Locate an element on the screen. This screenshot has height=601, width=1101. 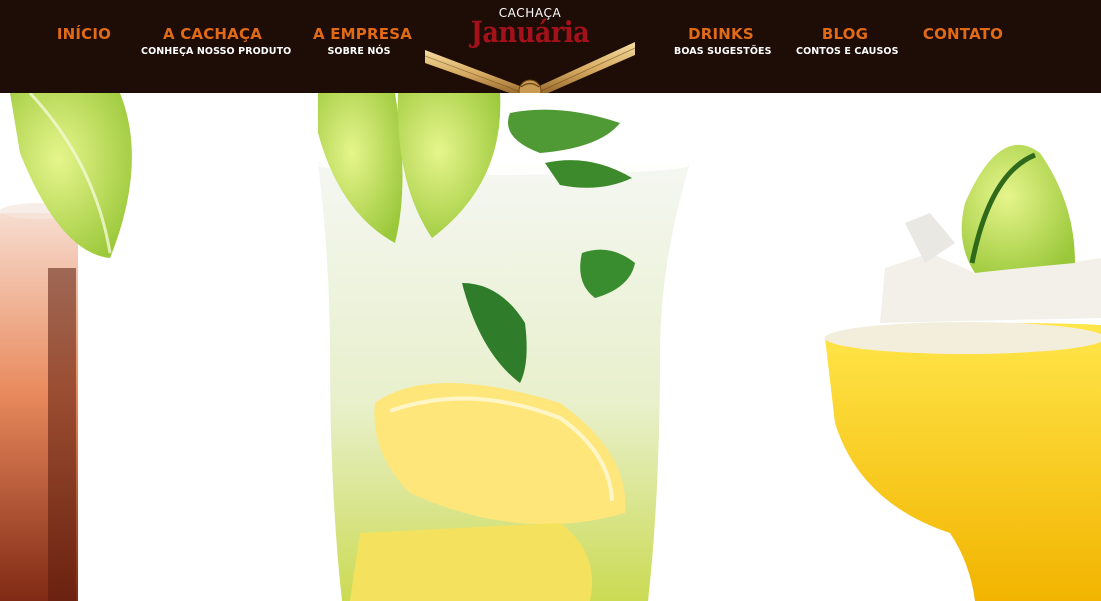
nav-blog-label: BLOG is located at coordinates (845, 34).